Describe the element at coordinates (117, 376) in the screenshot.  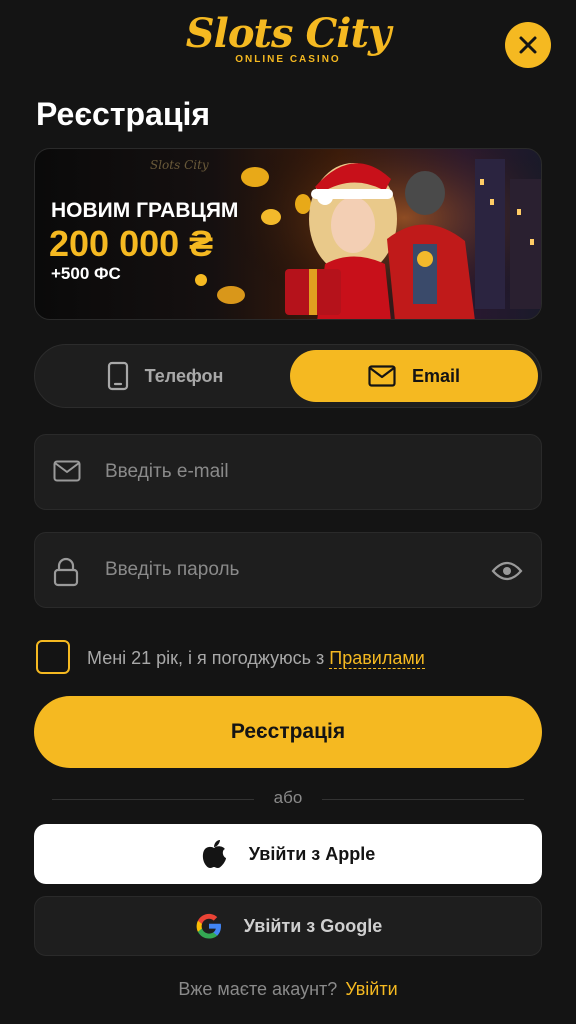
I see `phone-icon` at that location.